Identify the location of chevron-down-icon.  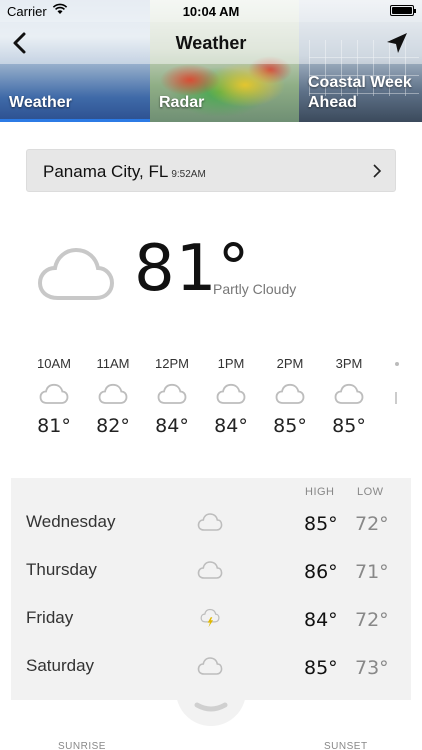
(211, 707).